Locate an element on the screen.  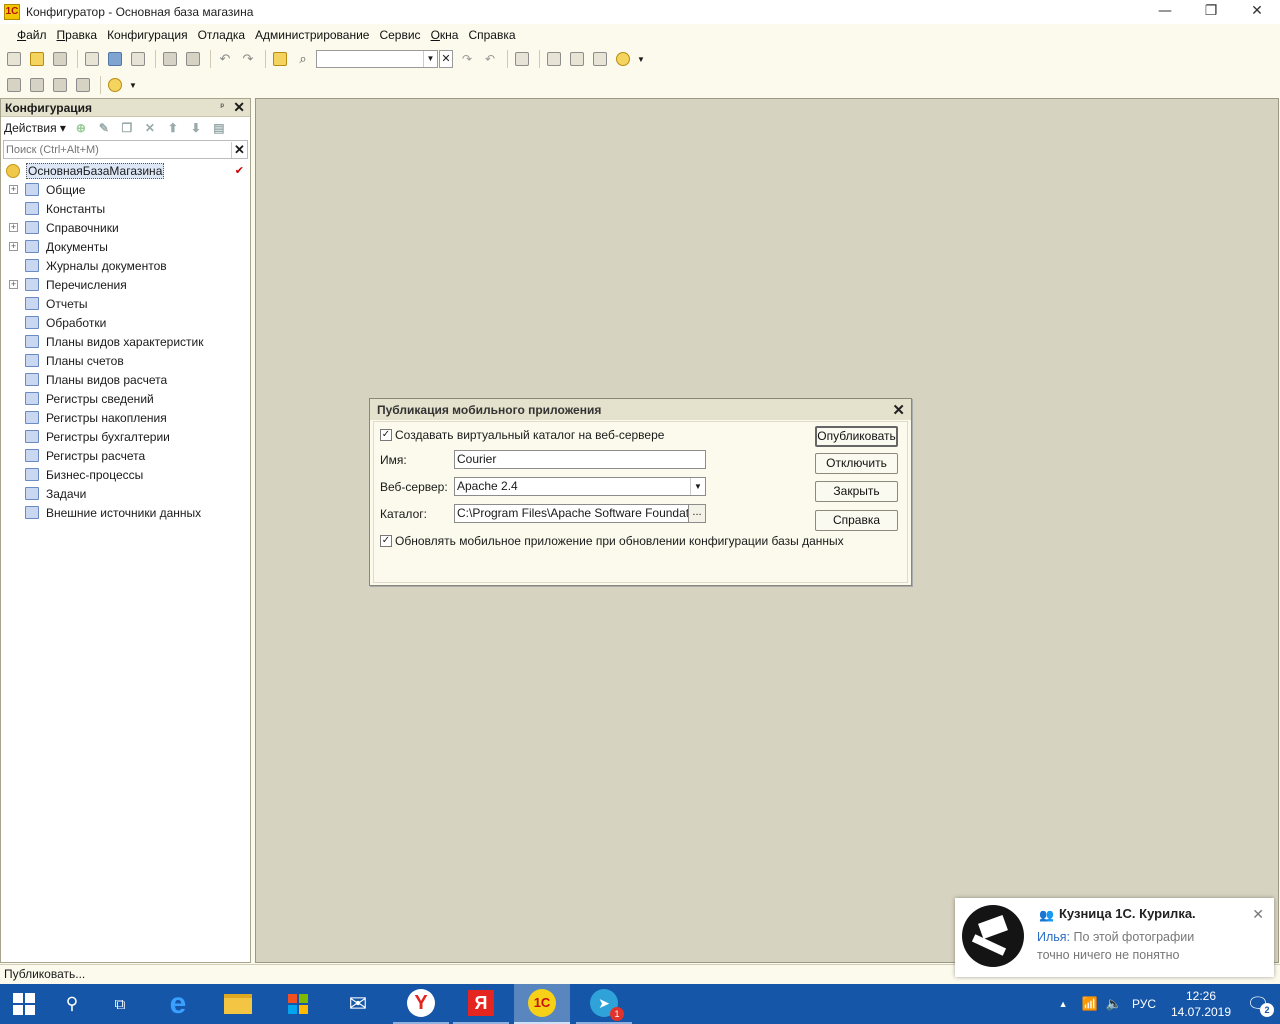
find-in-files-icon is located at coordinates (280, 59).